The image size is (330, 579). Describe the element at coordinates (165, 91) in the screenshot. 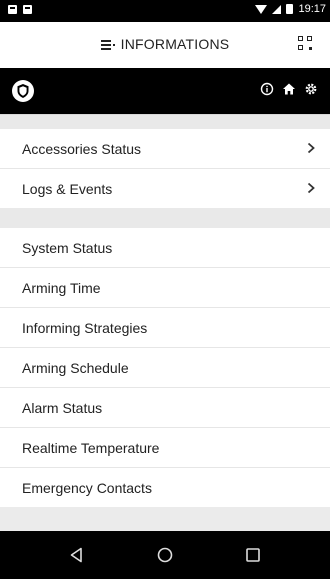

I see `toolbar` at that location.